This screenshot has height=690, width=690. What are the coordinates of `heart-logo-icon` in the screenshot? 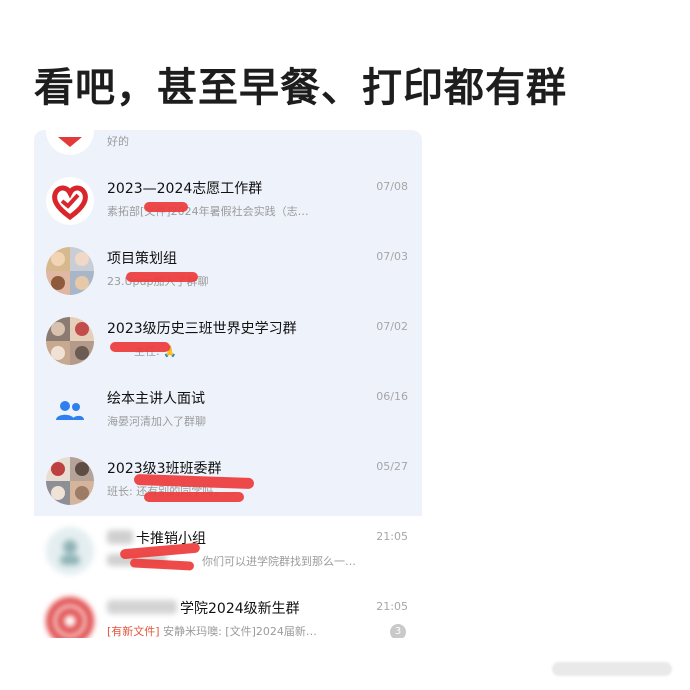 It's located at (70, 201).